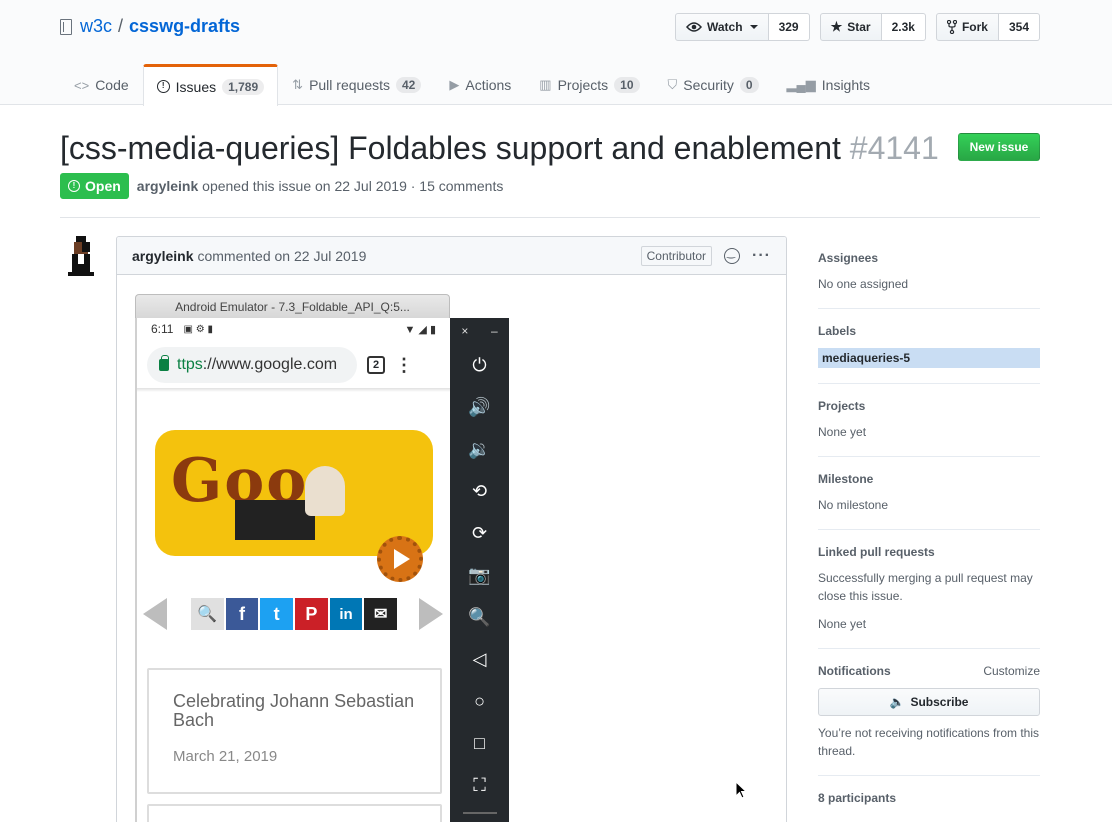 The image size is (1112, 822). Describe the element at coordinates (583, 85) in the screenshot. I see `tab-projects-label: Projects` at that location.